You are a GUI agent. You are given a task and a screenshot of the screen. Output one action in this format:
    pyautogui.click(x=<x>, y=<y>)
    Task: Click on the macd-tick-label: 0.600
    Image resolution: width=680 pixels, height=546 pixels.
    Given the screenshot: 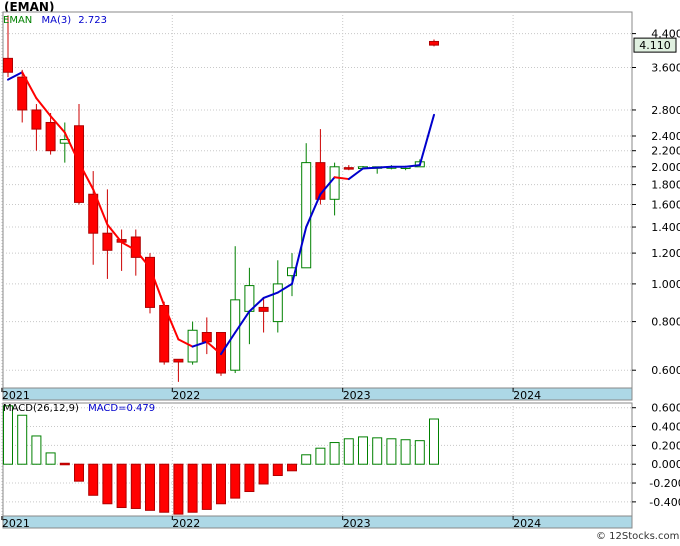 What is the action you would take?
    pyautogui.click(x=665, y=408)
    